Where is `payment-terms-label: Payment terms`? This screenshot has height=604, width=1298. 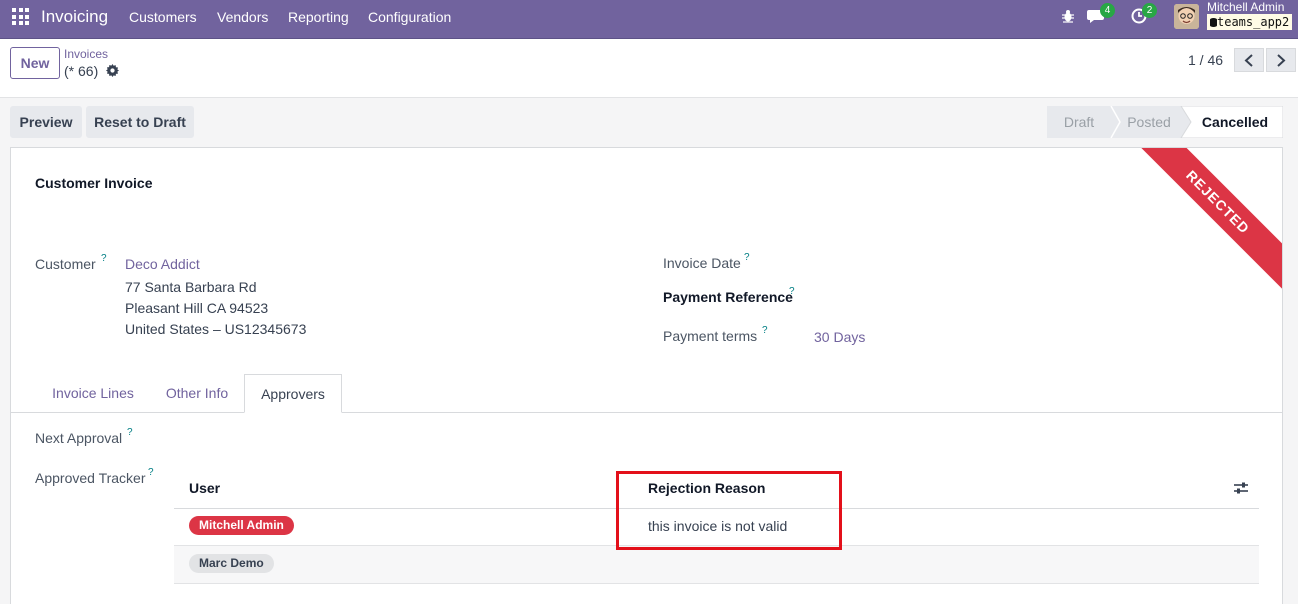
payment-terms-label: Payment terms is located at coordinates (710, 336).